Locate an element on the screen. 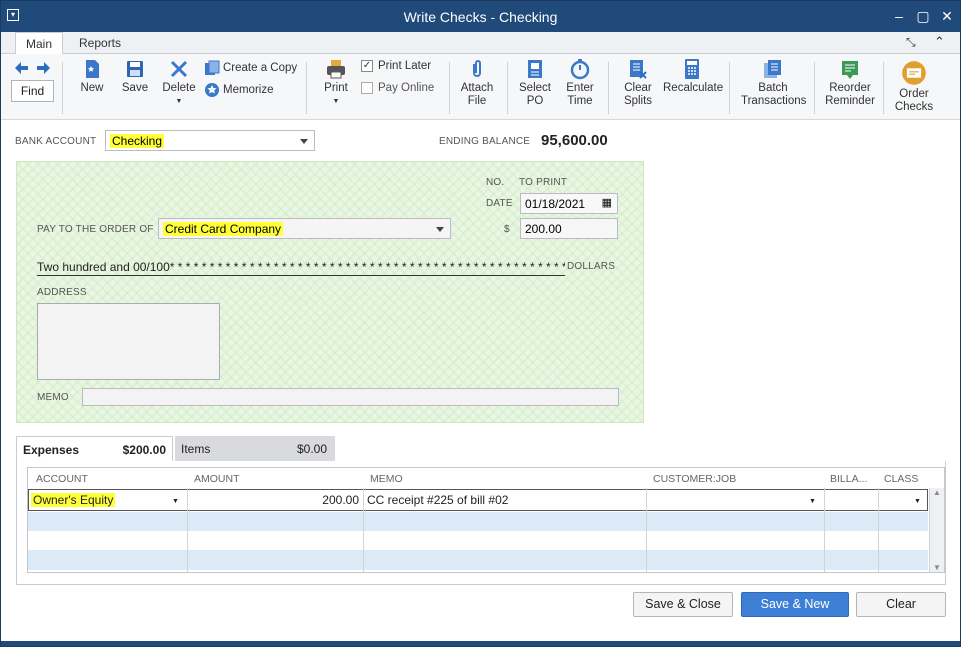 Image resolution: width=961 pixels, height=647 pixels. tab-expenses: Expenses $200.00 is located at coordinates (94, 448).